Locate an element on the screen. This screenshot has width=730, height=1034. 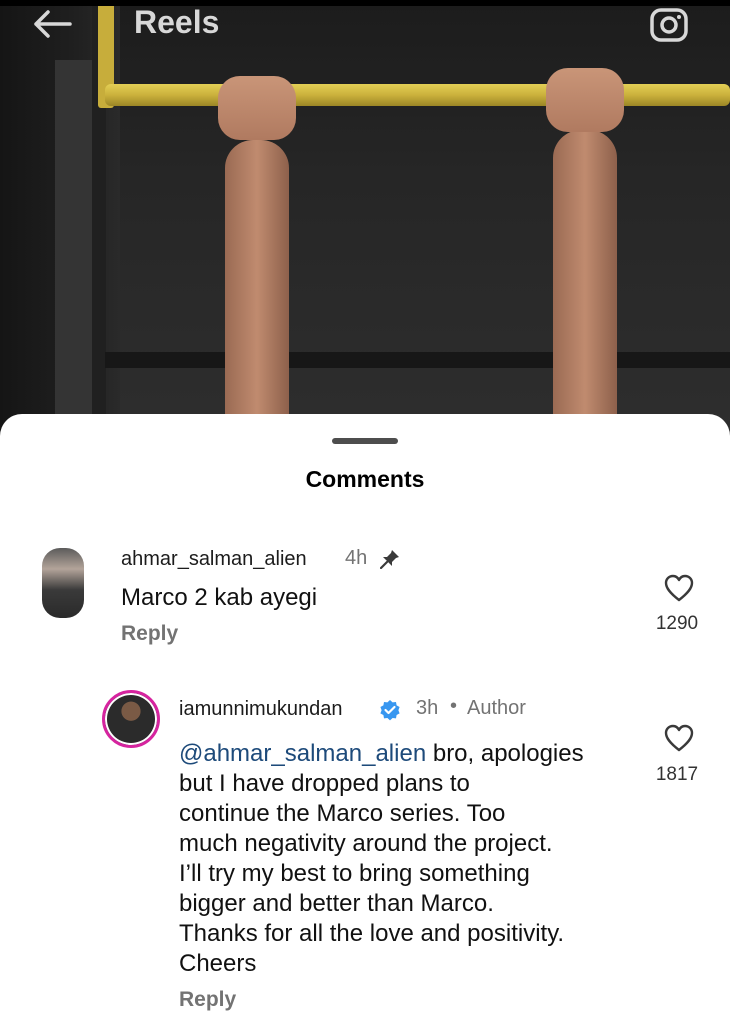
comment-line: Thanks for all the love and positivity. is located at coordinates (372, 933).